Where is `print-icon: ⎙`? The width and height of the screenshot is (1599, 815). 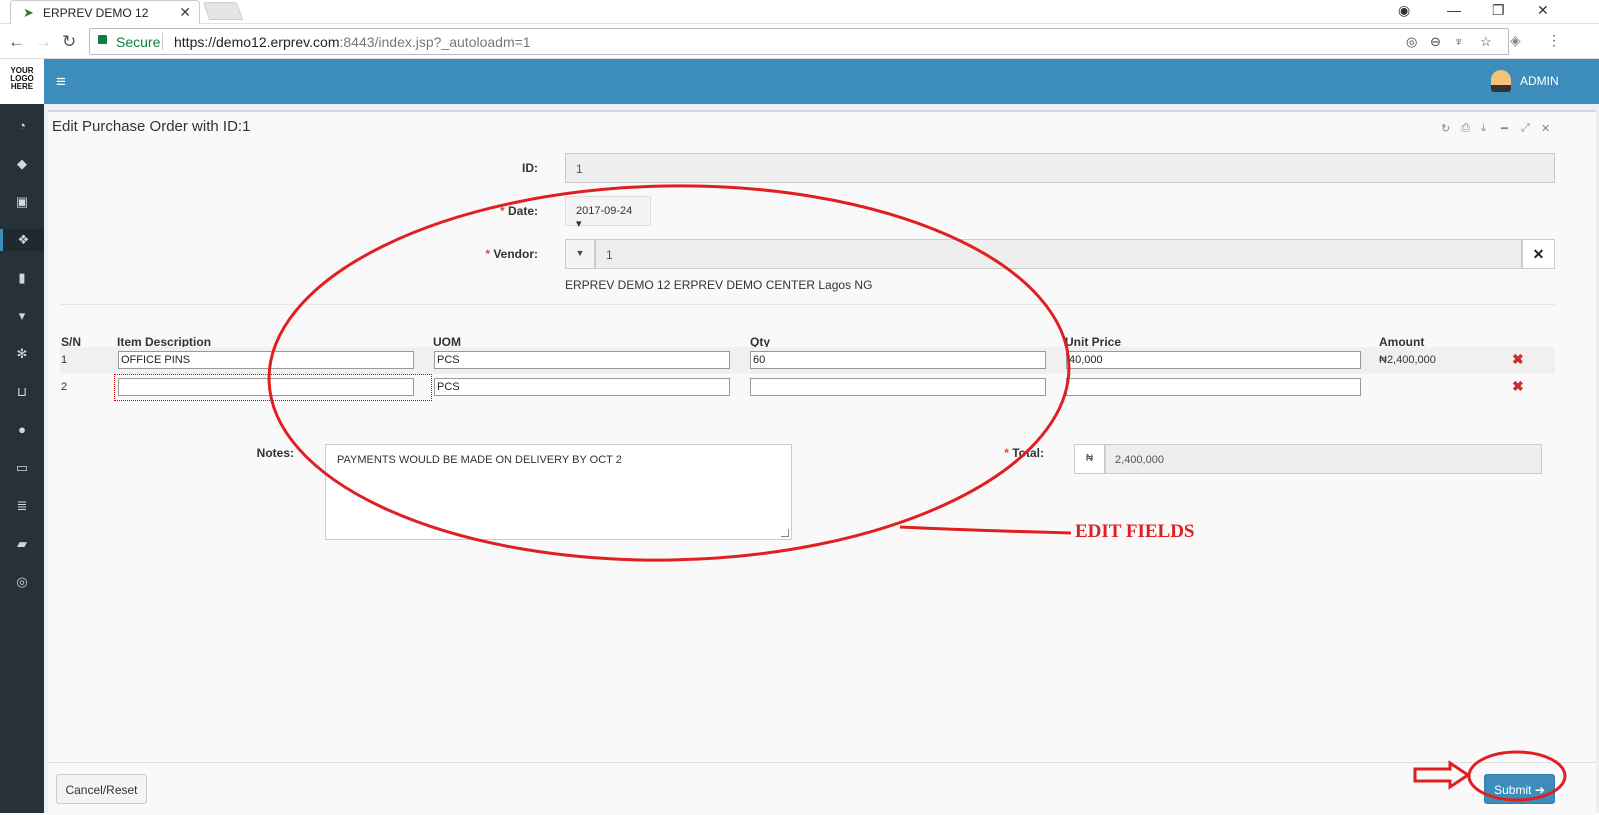
print-icon: ⎙ is located at coordinates (1465, 128).